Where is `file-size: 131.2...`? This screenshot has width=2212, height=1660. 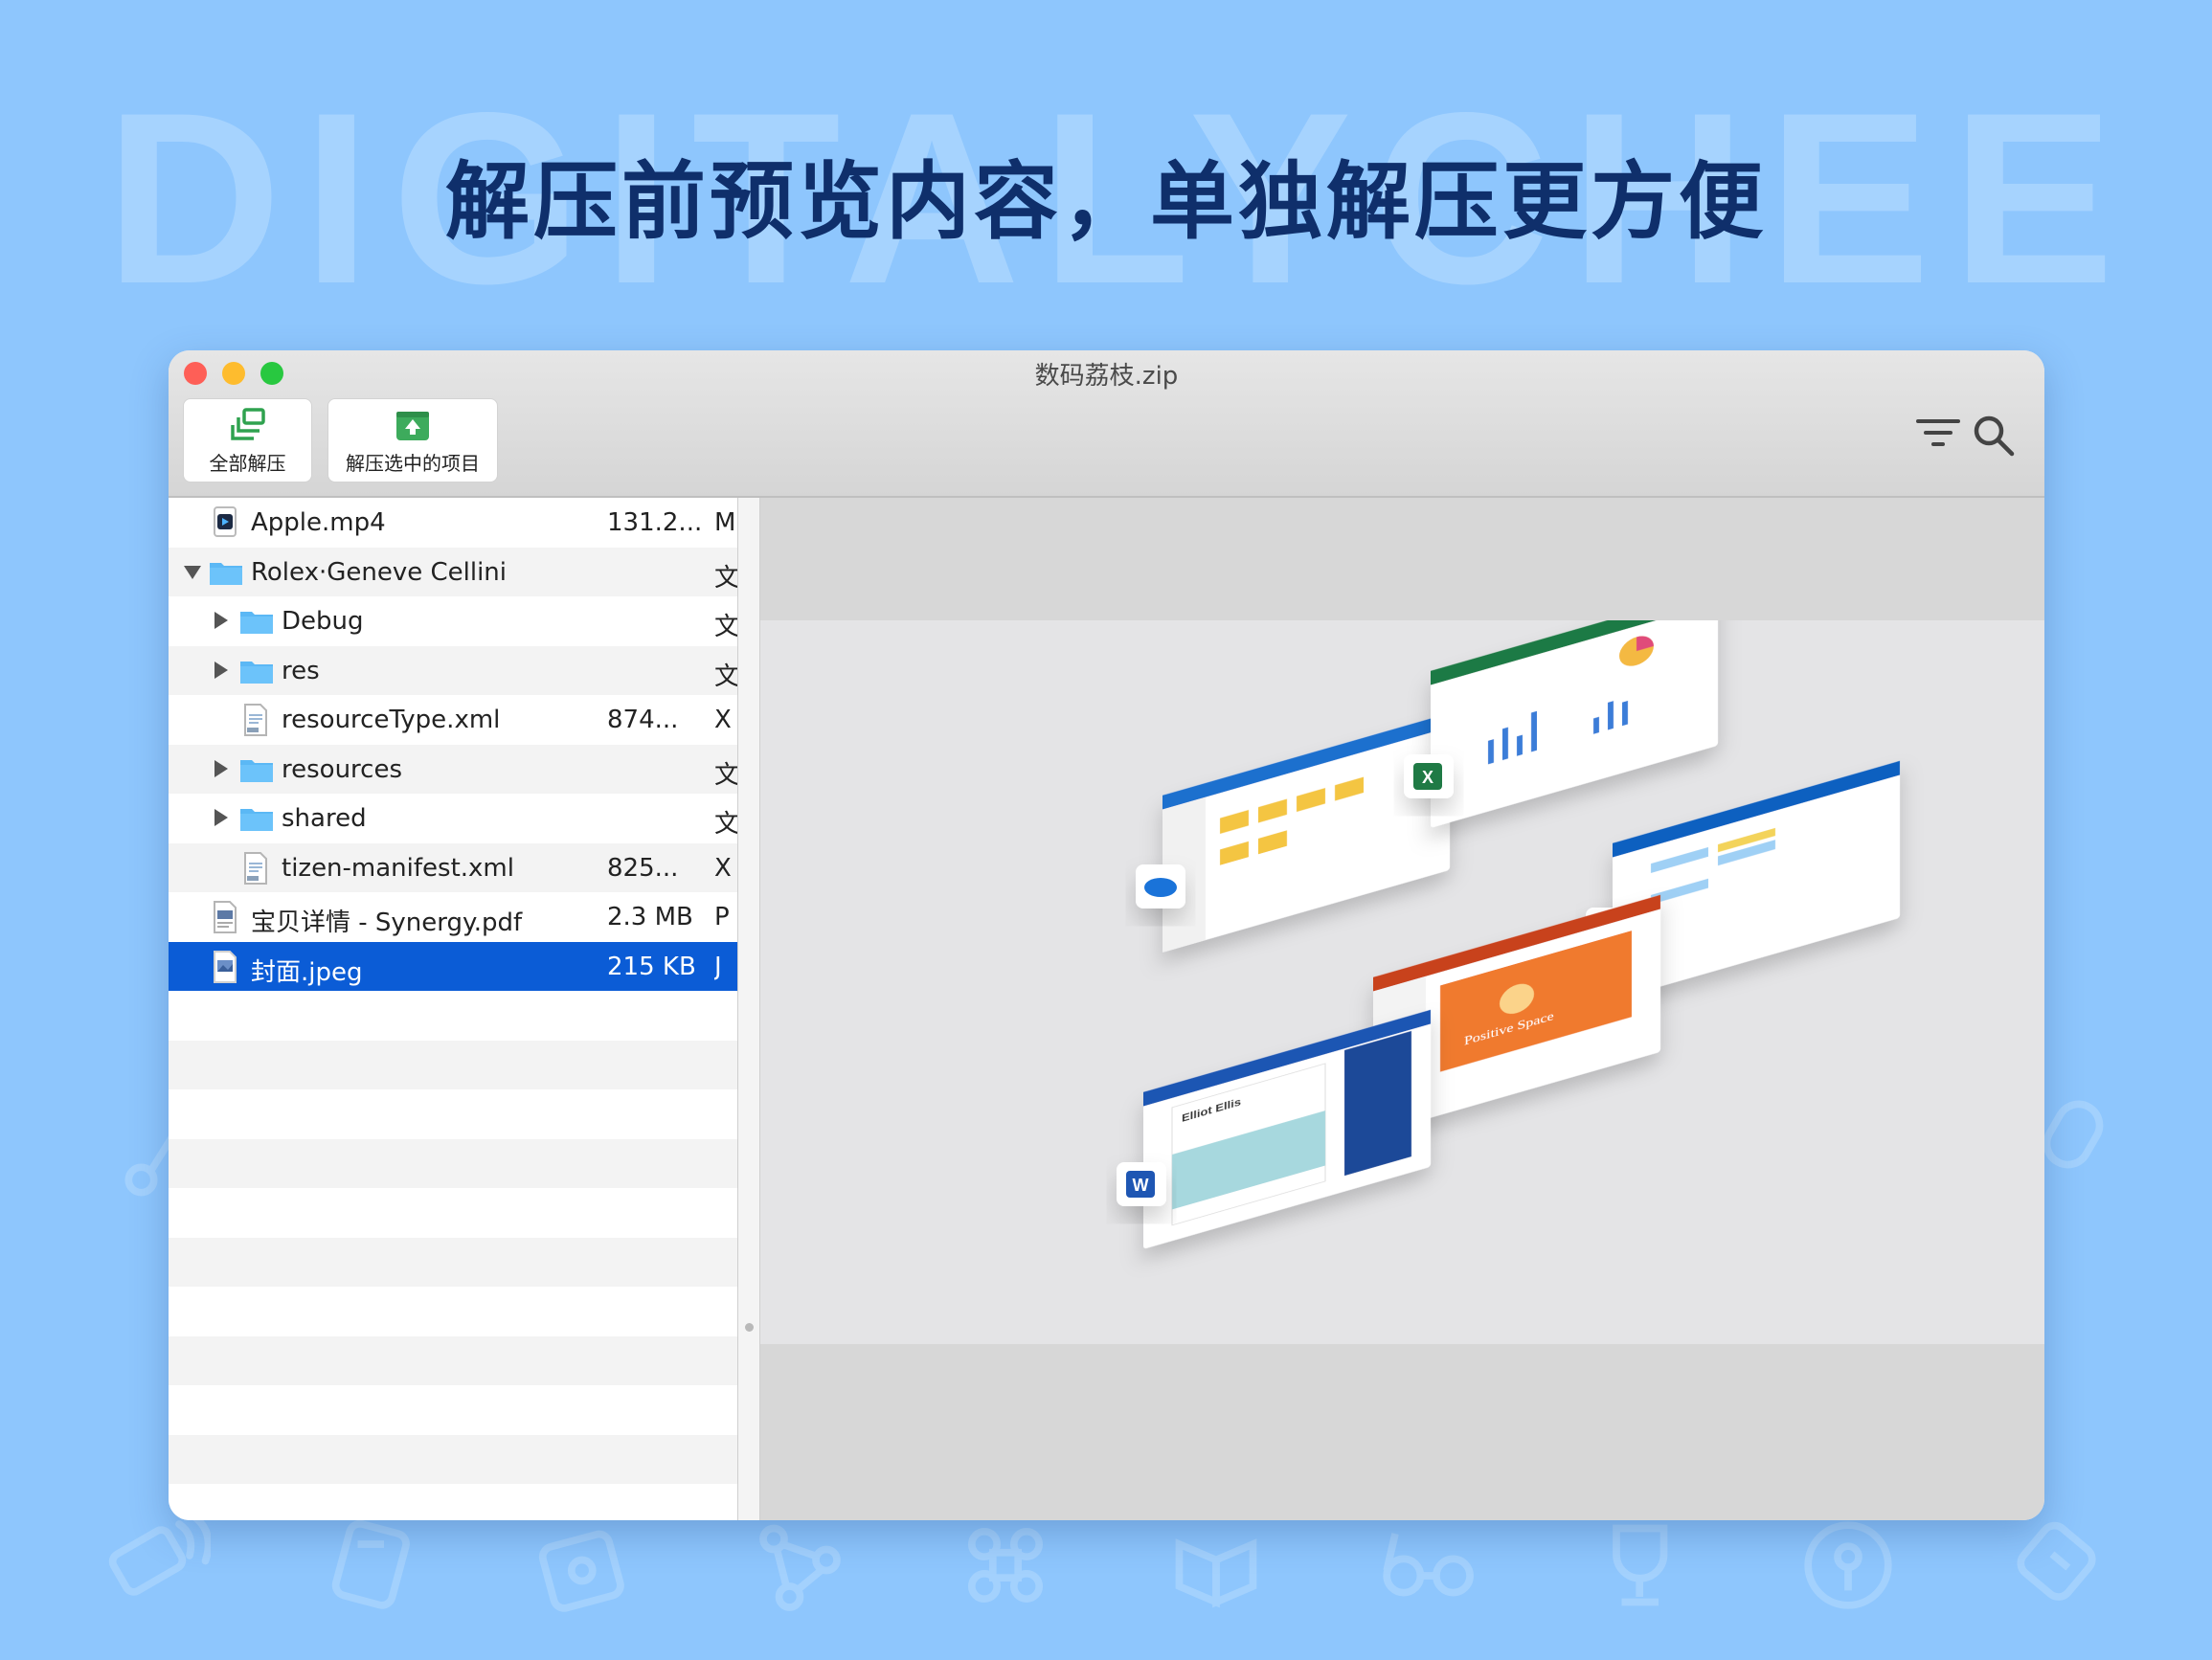
file-size: 131.2... is located at coordinates (655, 522).